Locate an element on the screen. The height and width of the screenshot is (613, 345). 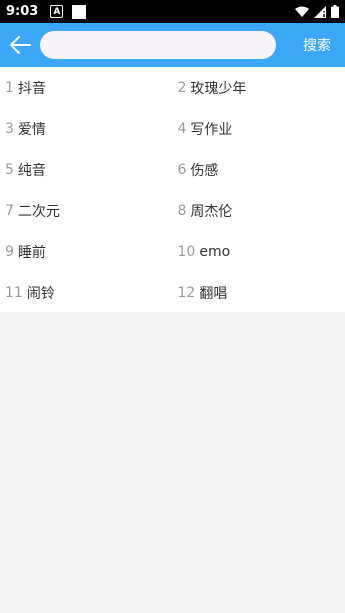
hot-search-row: 5 纯音 6 伤感 is located at coordinates (172, 169).